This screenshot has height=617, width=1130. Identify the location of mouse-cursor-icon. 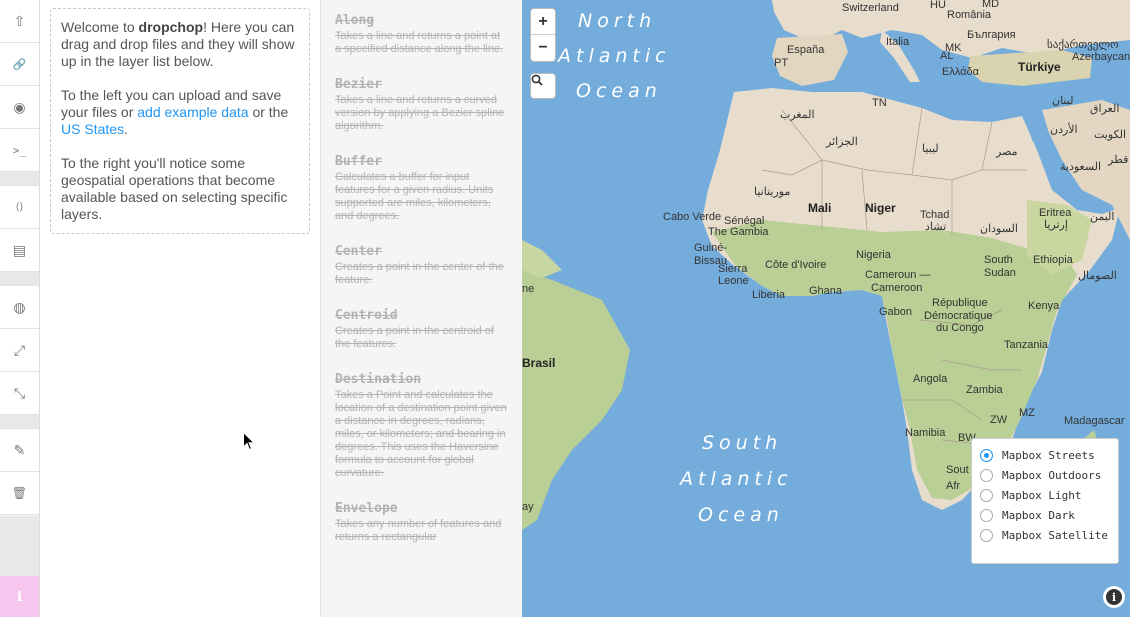
(249, 441).